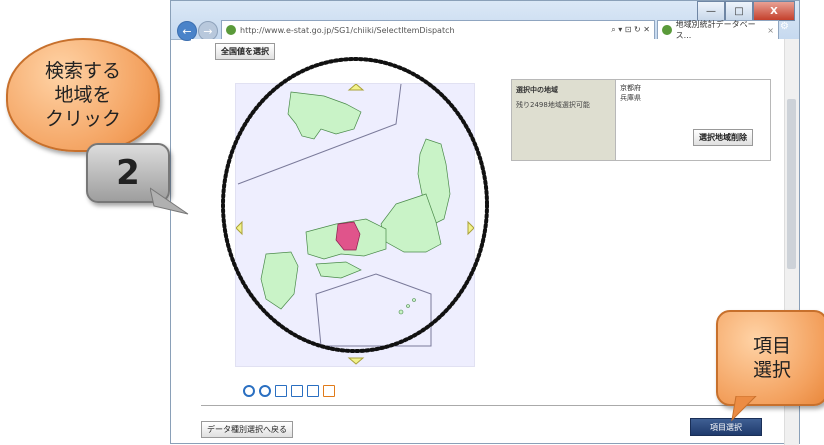  What do you see at coordinates (723, 137) in the screenshot?
I see `remove-selected-area-button: 選択地域削除` at bounding box center [723, 137].